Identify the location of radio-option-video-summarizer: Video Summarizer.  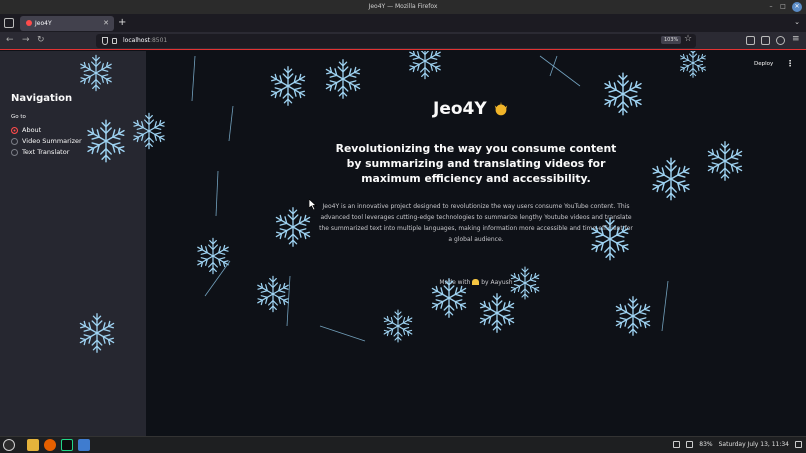
(46, 141).